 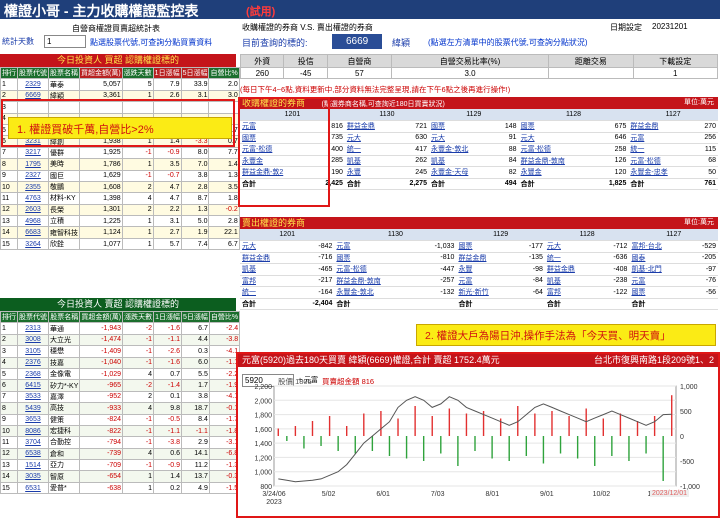 I want to click on sell-row: 2 3008 大立光 -1,474 -1 -1.1 4.4 -3.8, so click(x=120, y=340).